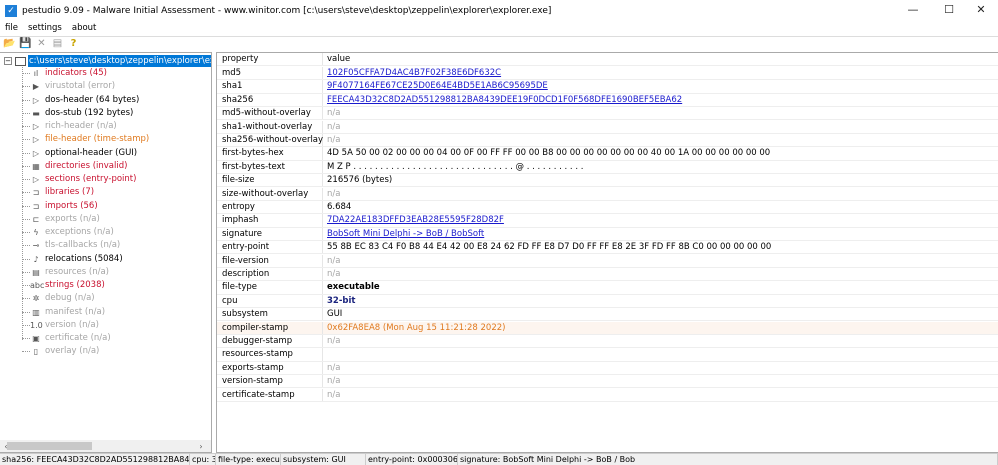 The image size is (998, 465). Describe the element at coordinates (25, 44) in the screenshot. I see `save-icon: 💾` at that location.